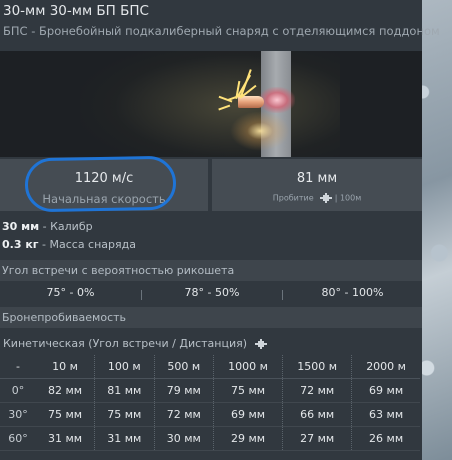 Image resolution: width=452 pixels, height=460 pixels. Describe the element at coordinates (100, 184) in the screenshot. I see `highlight-circle-annotation` at that location.